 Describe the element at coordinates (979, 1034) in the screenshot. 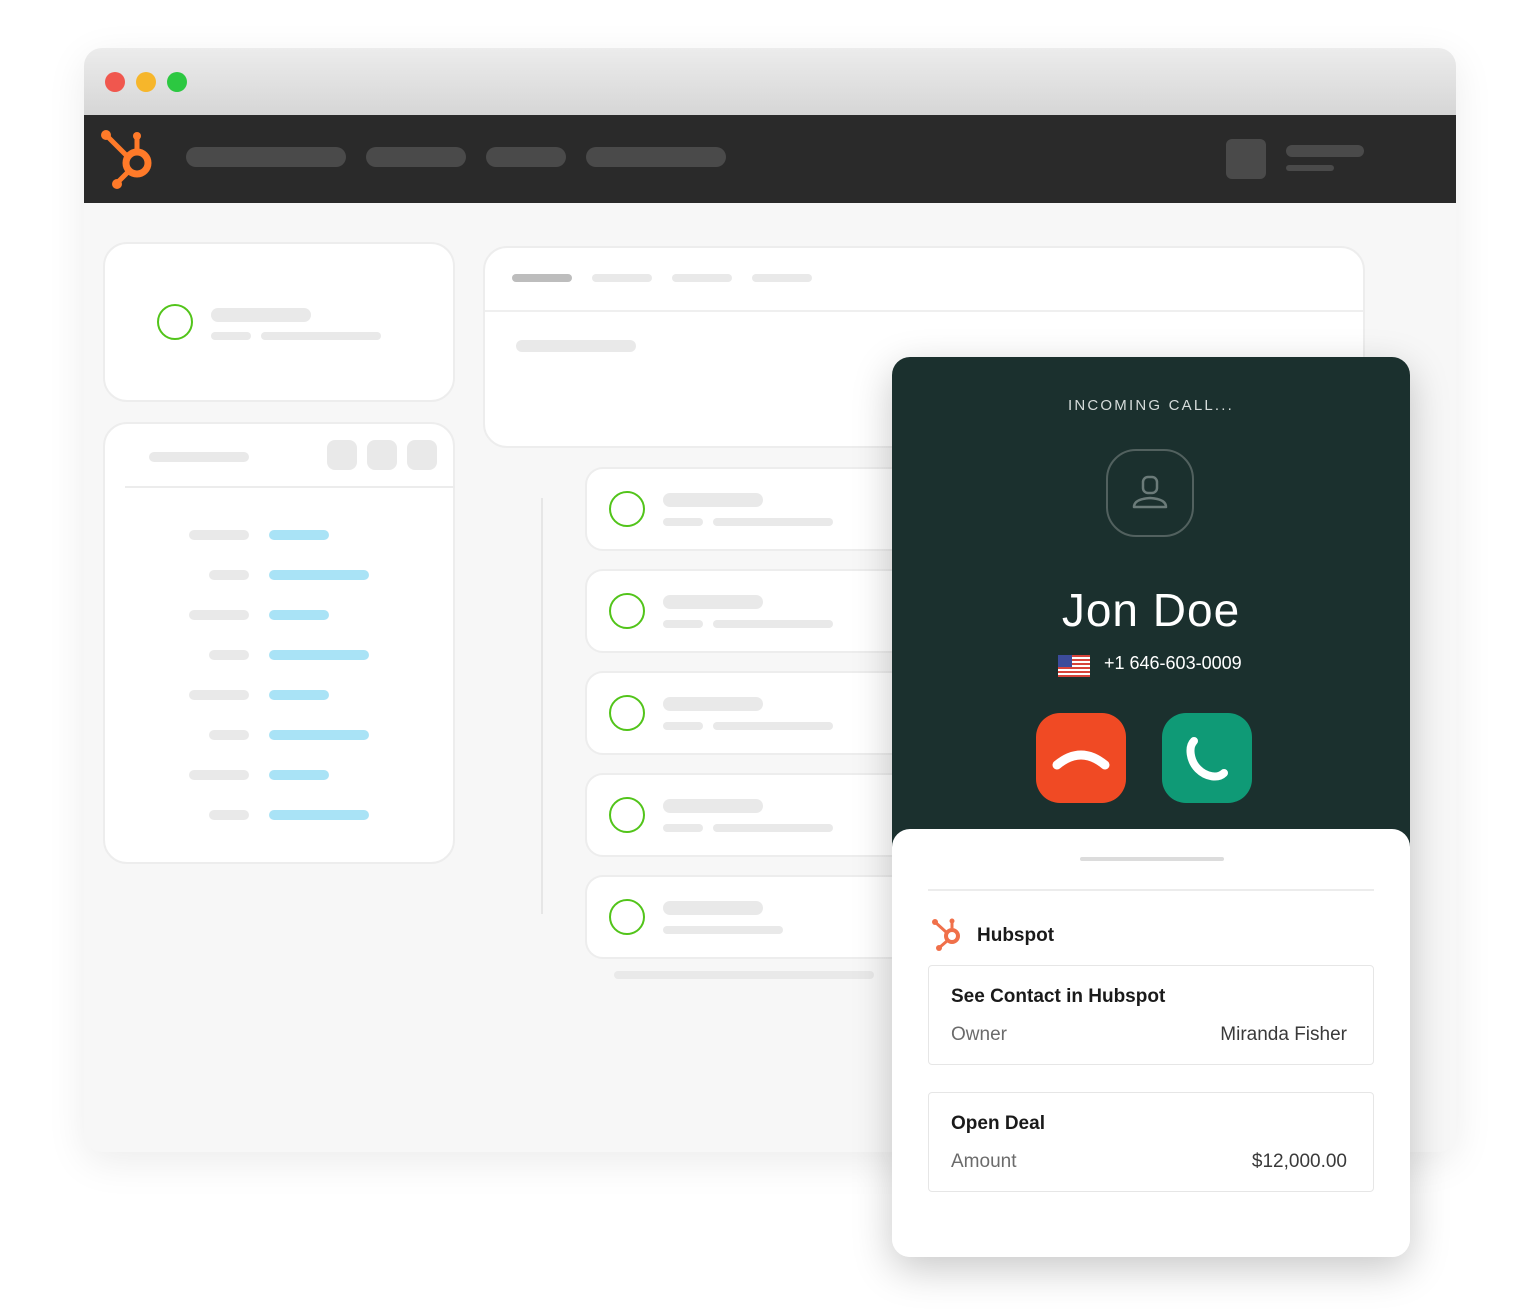

I see `owner-label: Owner` at that location.